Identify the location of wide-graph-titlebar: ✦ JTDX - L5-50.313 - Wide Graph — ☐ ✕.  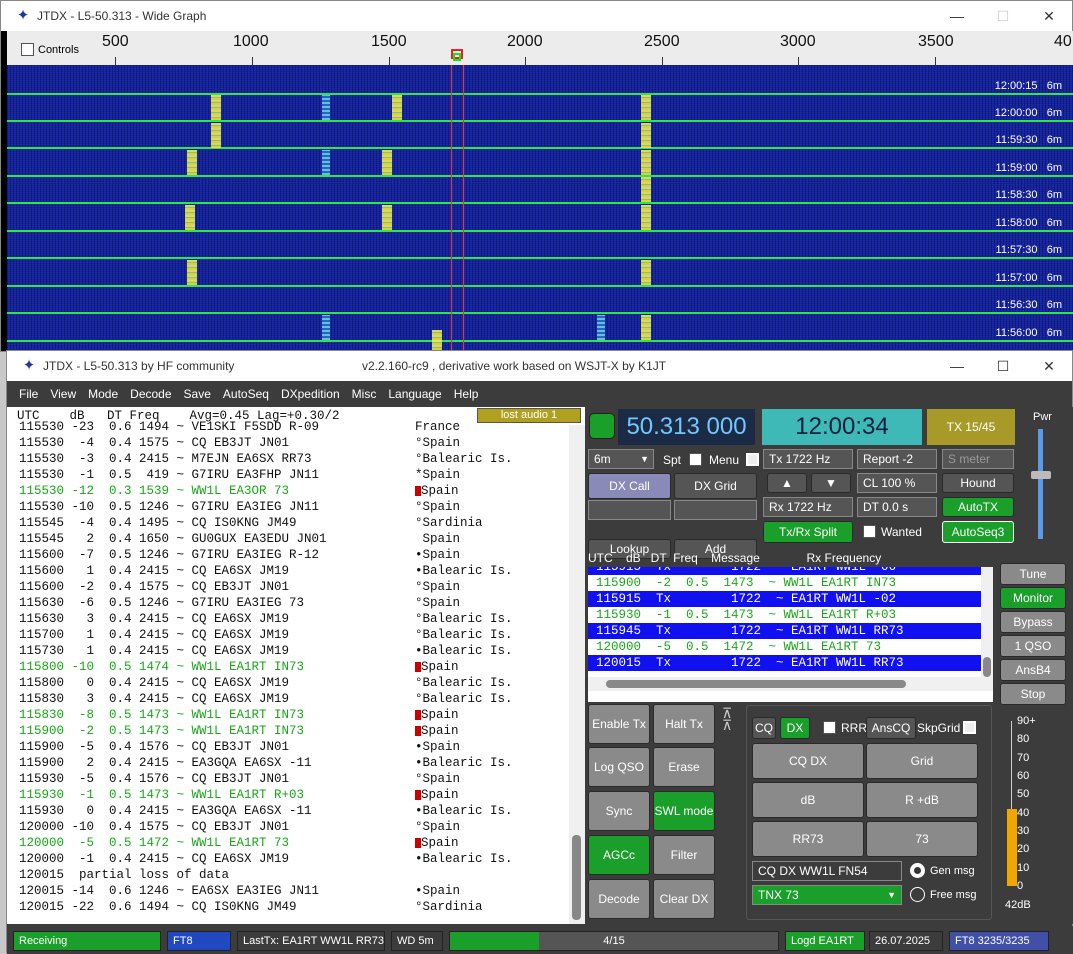
(536, 16).